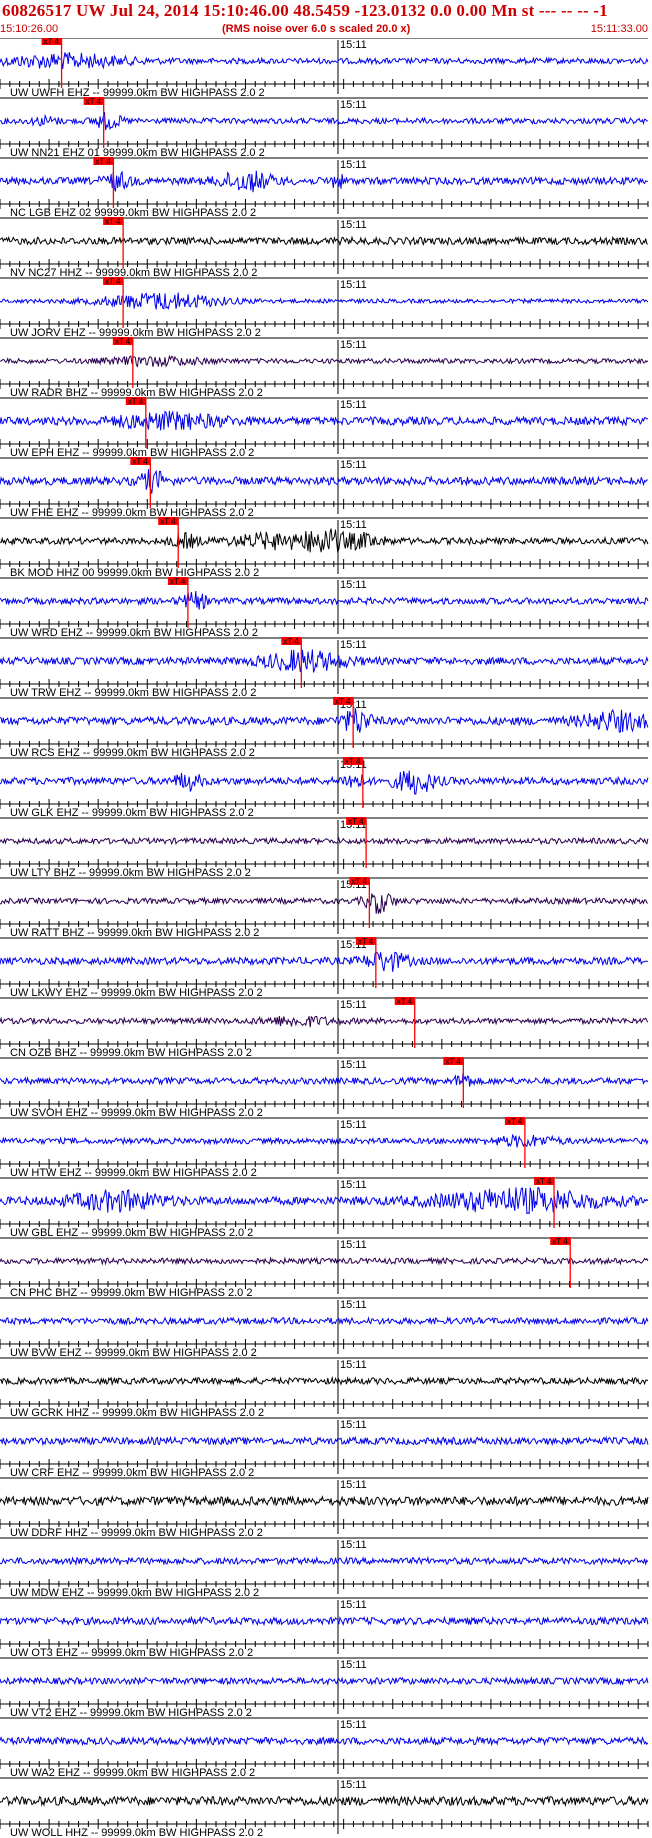 This screenshot has height=1838, width=652. What do you see at coordinates (29, 29) in the screenshot?
I see `start-time: 15:10:26.00` at bounding box center [29, 29].